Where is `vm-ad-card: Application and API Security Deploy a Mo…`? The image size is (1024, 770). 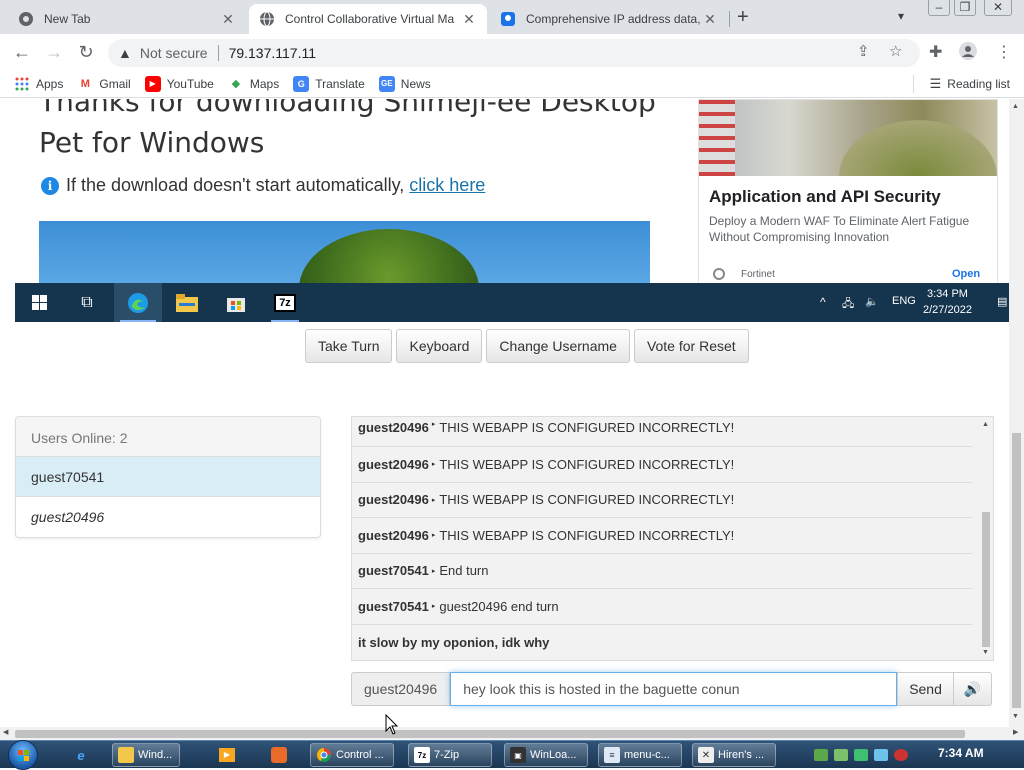 vm-ad-card: Application and API Security Deploy a Mo… is located at coordinates (848, 191).